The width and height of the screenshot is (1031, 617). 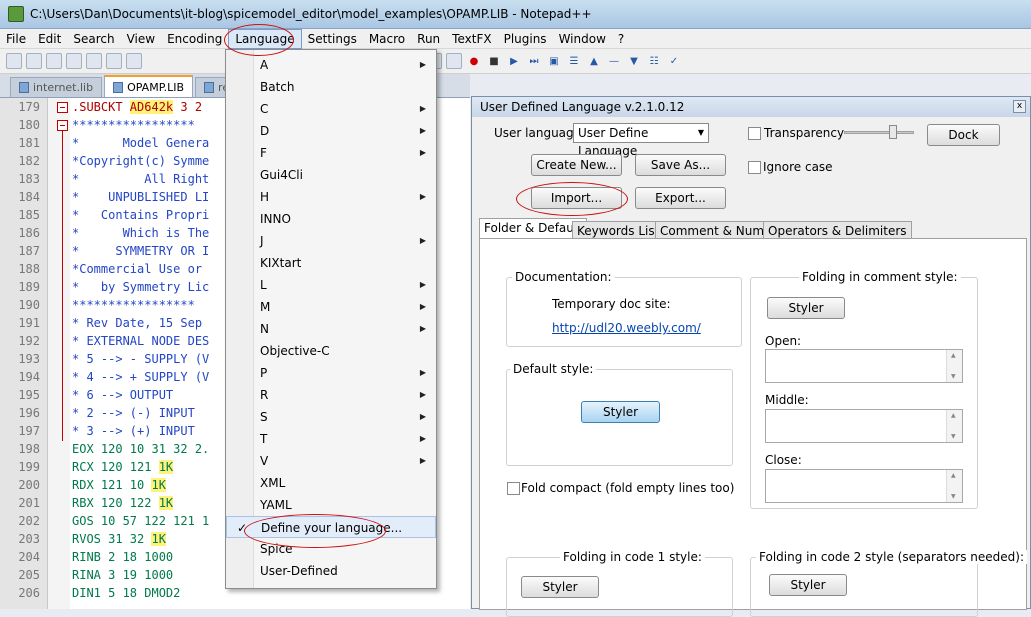 I want to click on file-icon, so click(x=24, y=87).